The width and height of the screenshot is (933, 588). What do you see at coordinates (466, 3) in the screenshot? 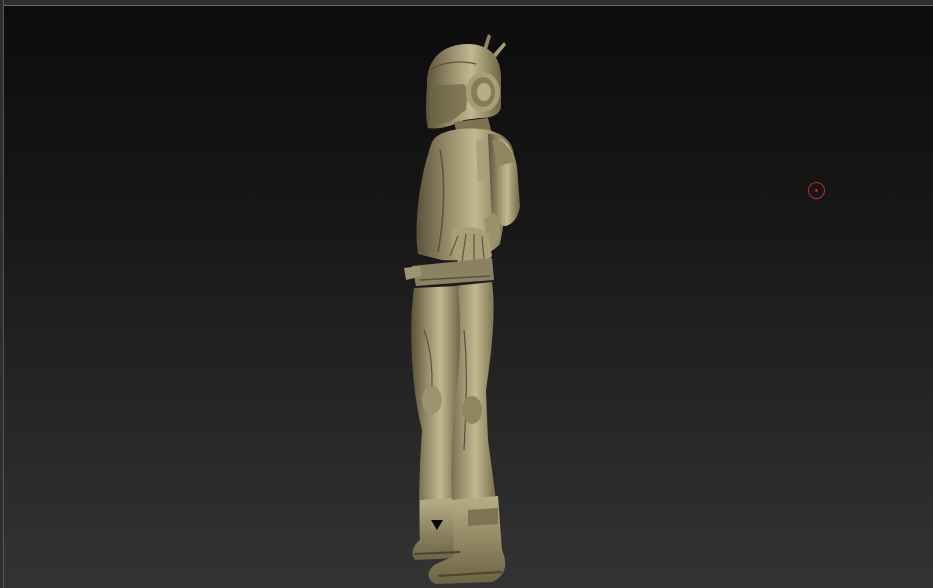
I see `viewport-top-frame` at bounding box center [466, 3].